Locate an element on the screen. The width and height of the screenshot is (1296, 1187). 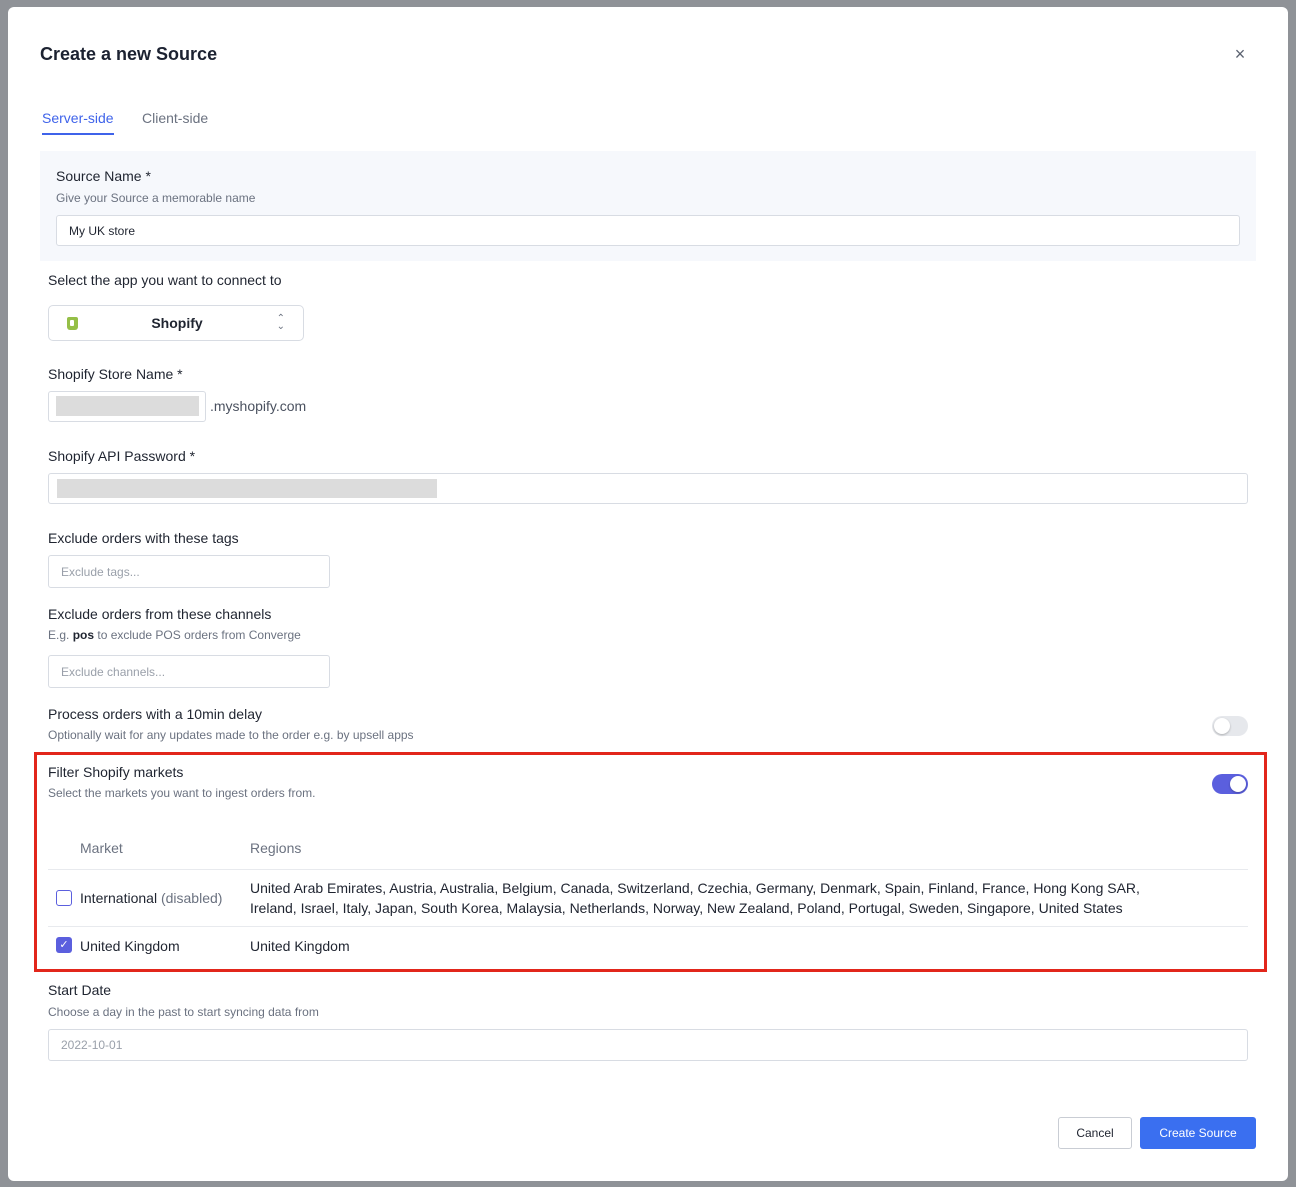
table-row-market-uk: United Kingdom is located at coordinates (130, 946).